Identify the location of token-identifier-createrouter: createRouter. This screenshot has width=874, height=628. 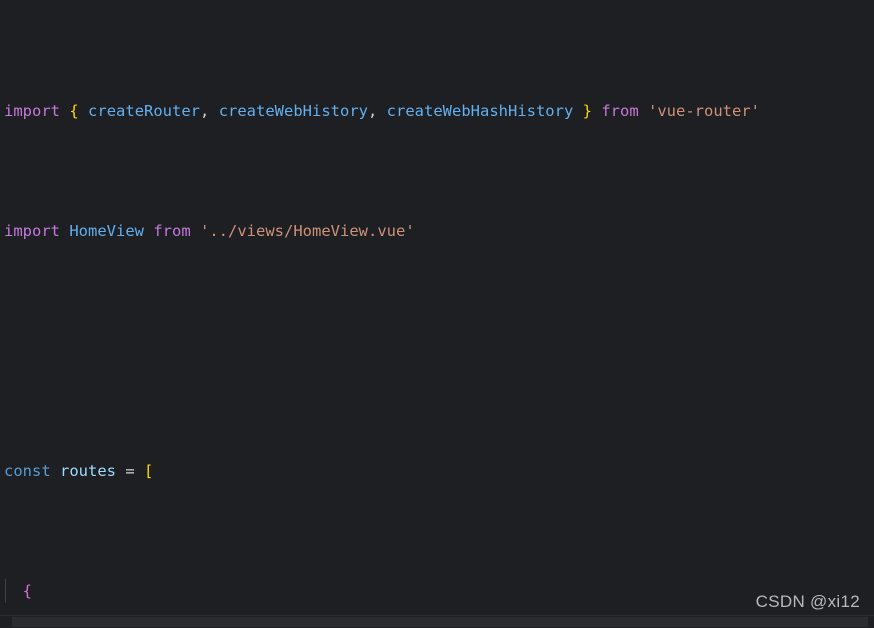
(144, 111).